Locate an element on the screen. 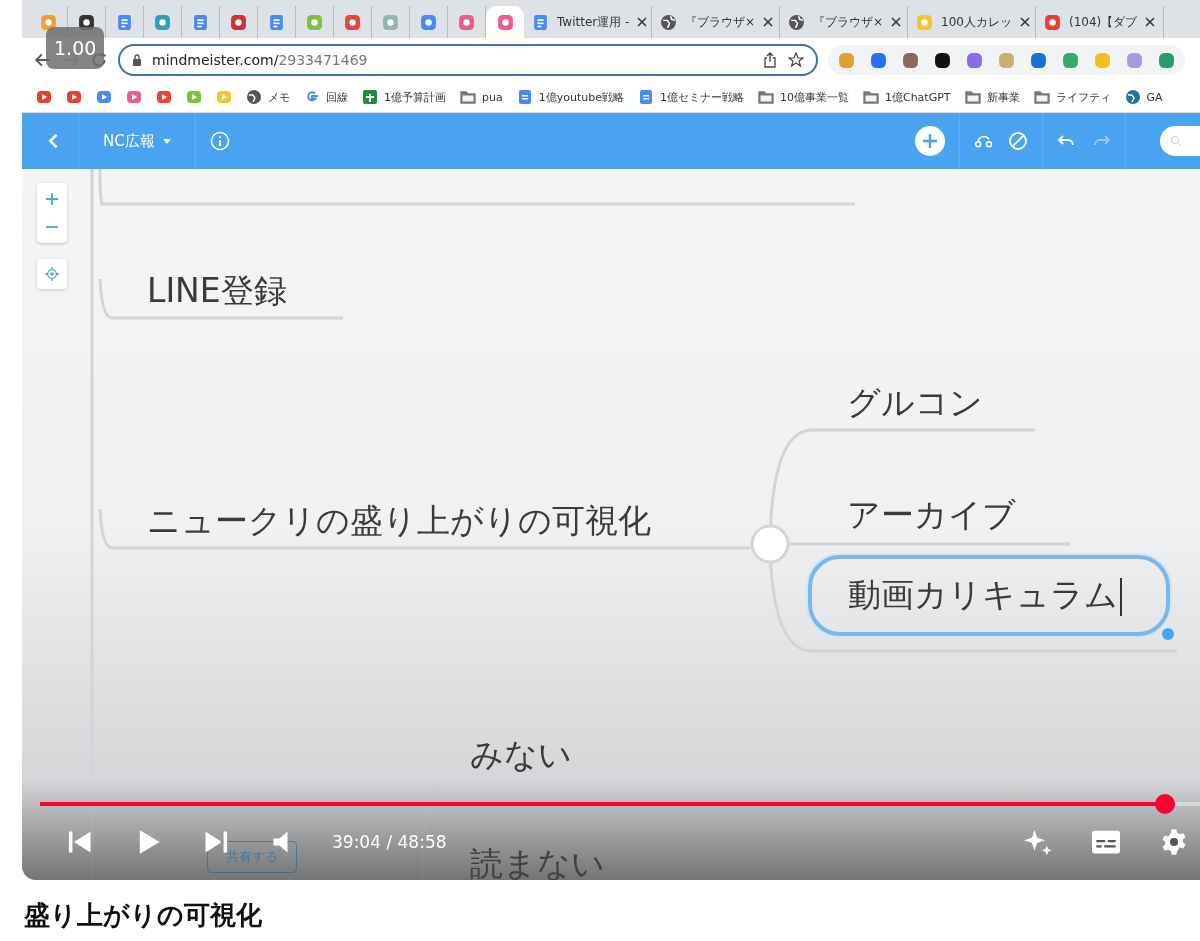  caret-icon is located at coordinates (166, 141).